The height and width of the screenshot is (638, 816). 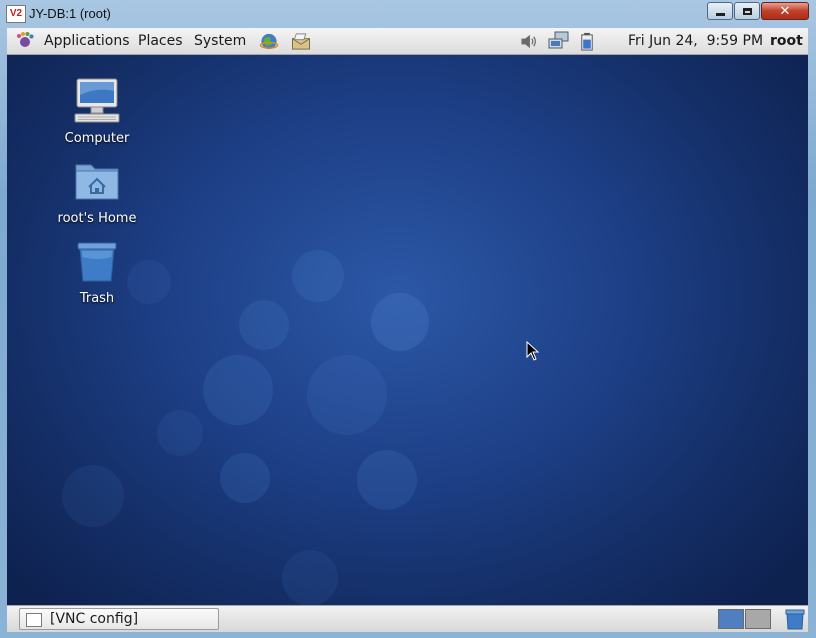 I want to click on desktop-icon-label: root's Home, so click(x=97, y=218).